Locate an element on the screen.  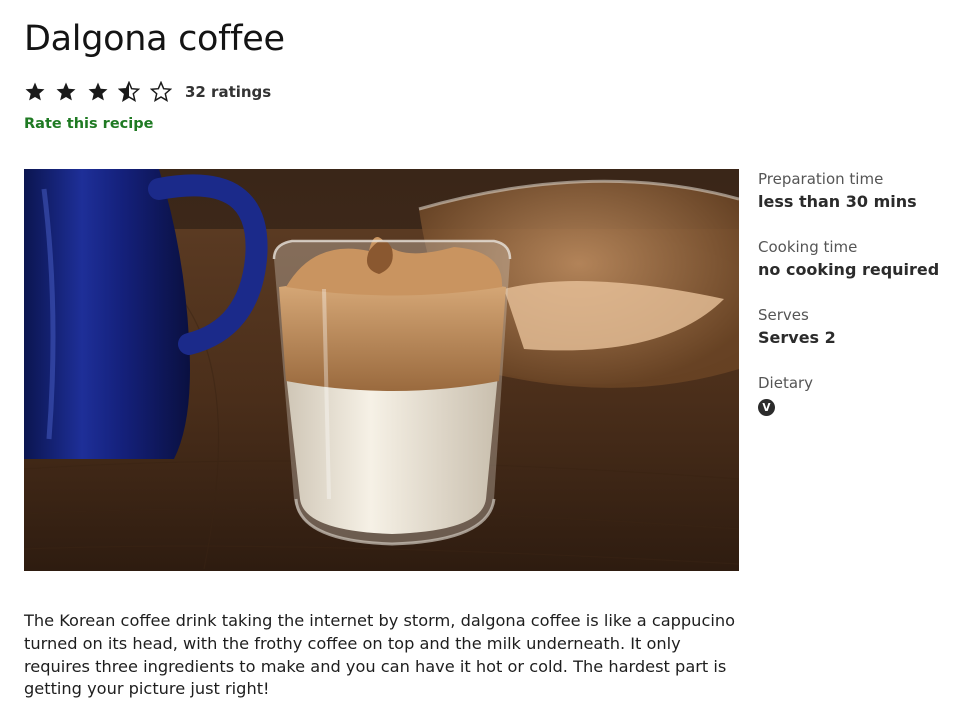
vegetarian-icon: V is located at coordinates (766, 407).